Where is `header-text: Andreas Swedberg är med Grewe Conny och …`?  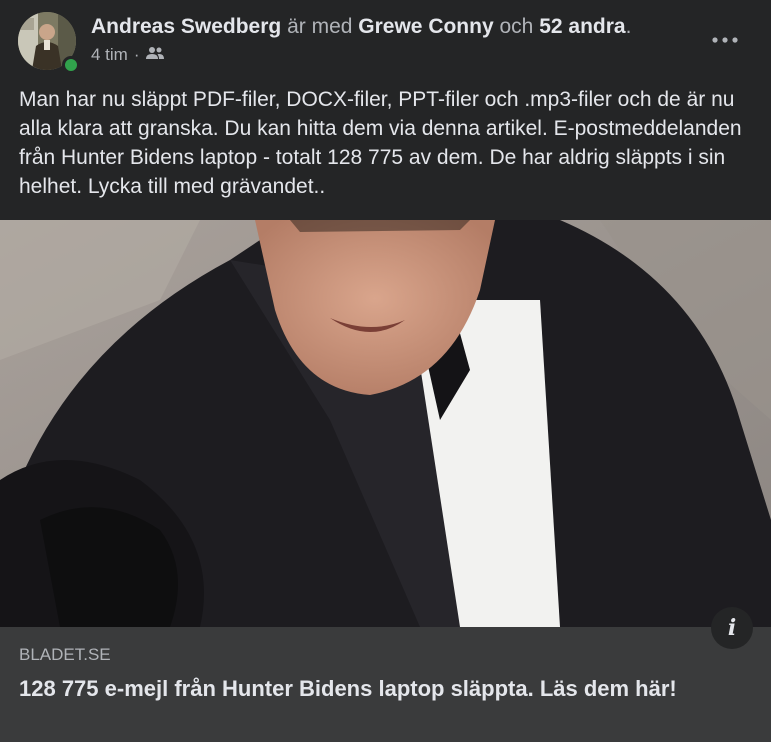
header-text: Andreas Swedberg är med Grewe Conny och … is located at coordinates (392, 40).